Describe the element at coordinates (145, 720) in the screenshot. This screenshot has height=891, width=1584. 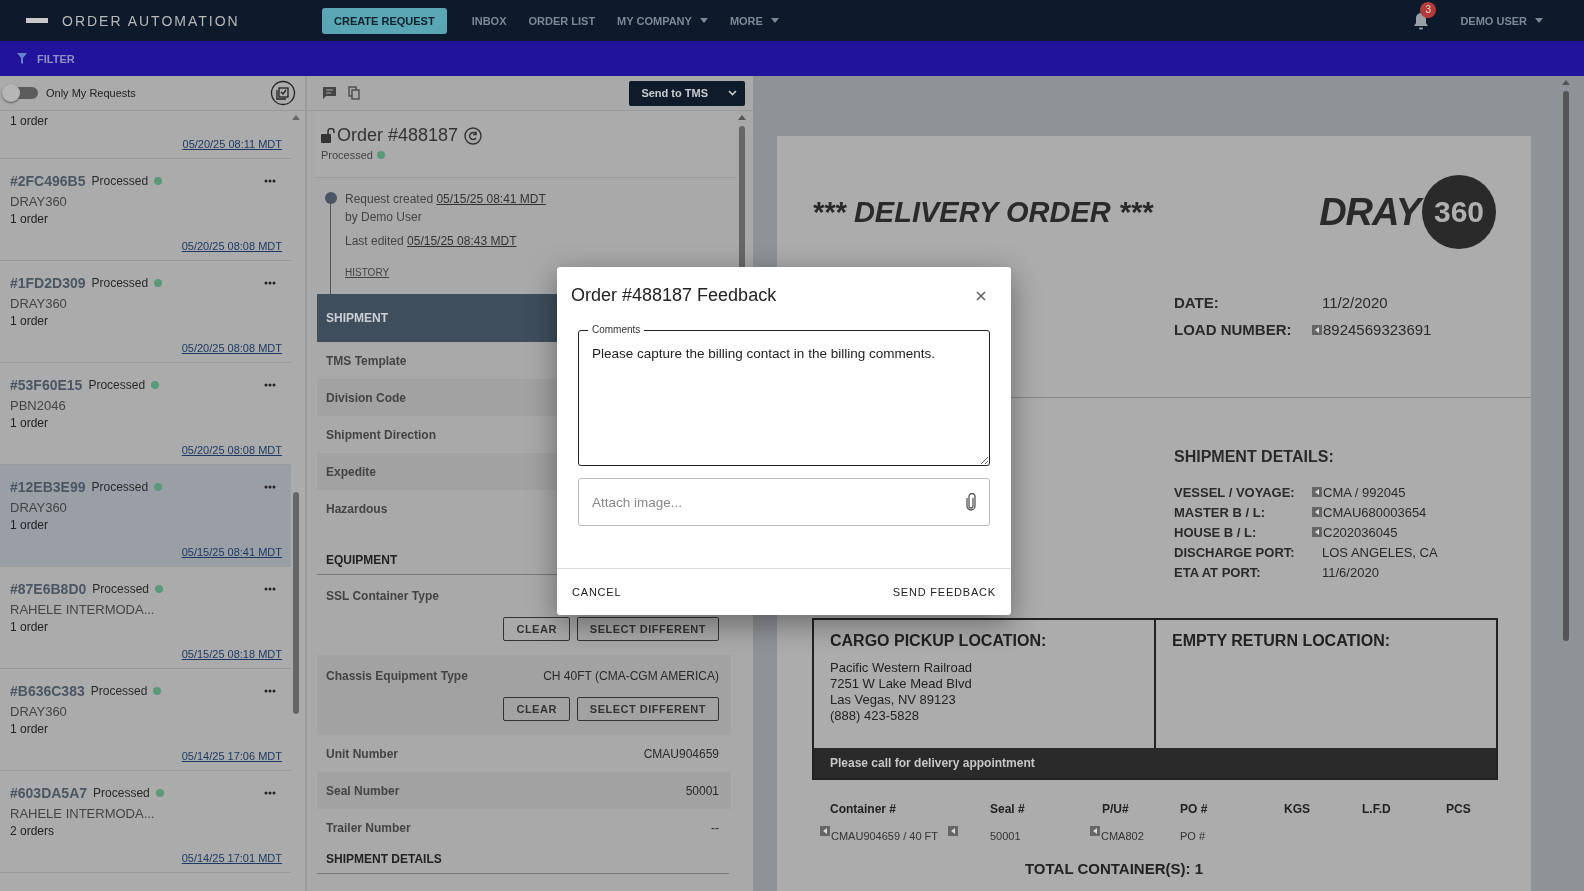
I see `request-item: #B636C383 Processed DRAY360 1 order 05/14/25 17:06 MDT` at that location.